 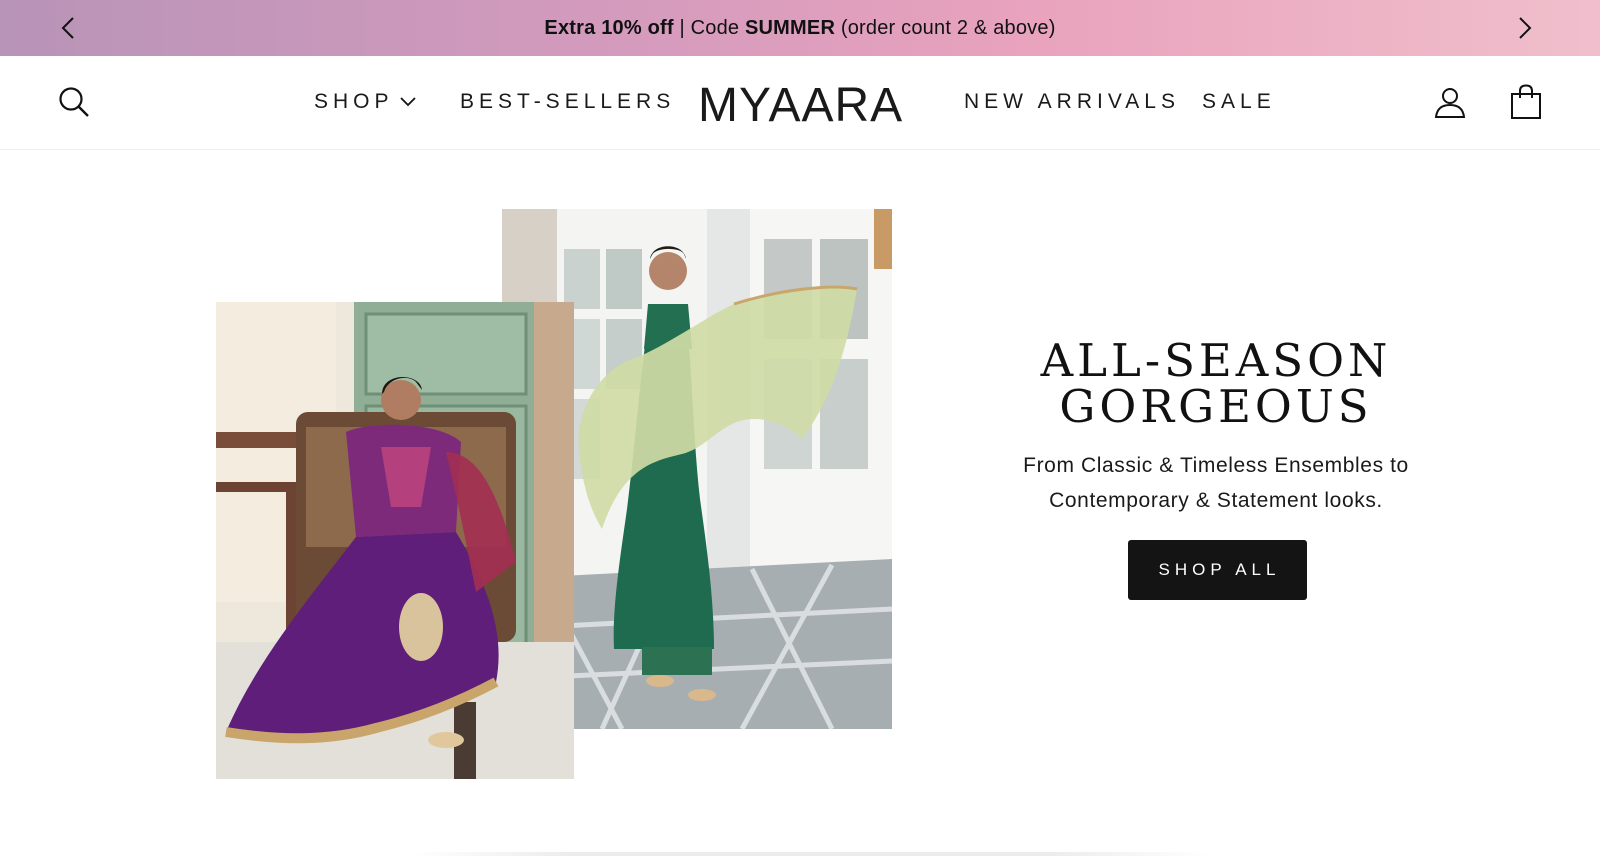 I want to click on previous-announcement-button, so click(x=68, y=28).